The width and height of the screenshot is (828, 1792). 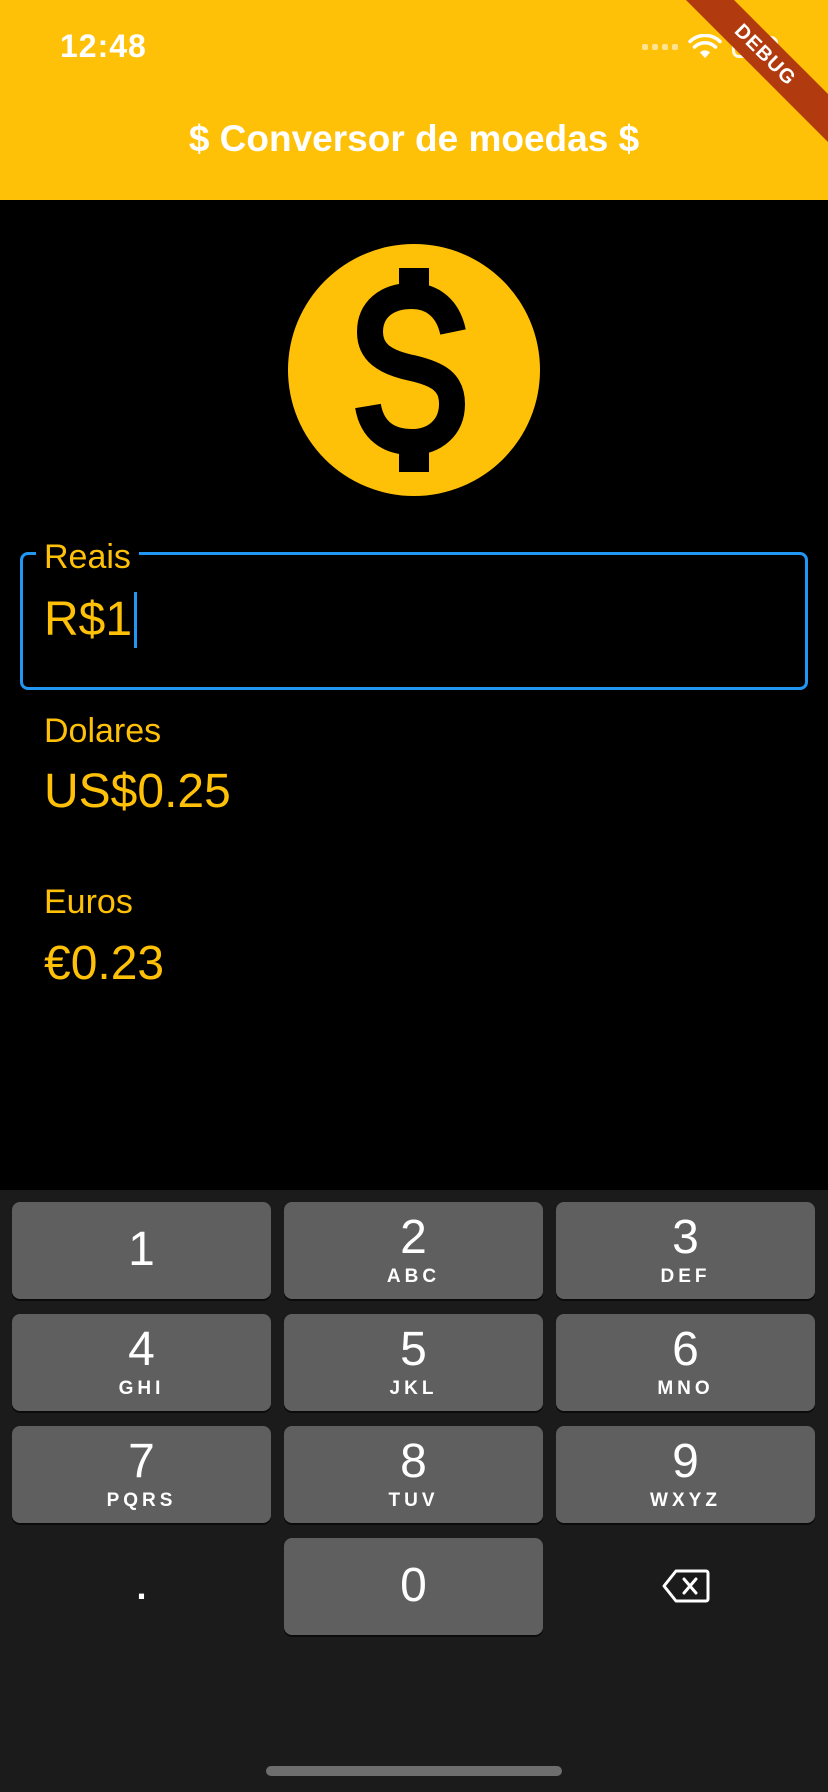 What do you see at coordinates (414, 100) in the screenshot?
I see `app-bar: 12:48 $ Conversor de moedas $ DEBUG` at bounding box center [414, 100].